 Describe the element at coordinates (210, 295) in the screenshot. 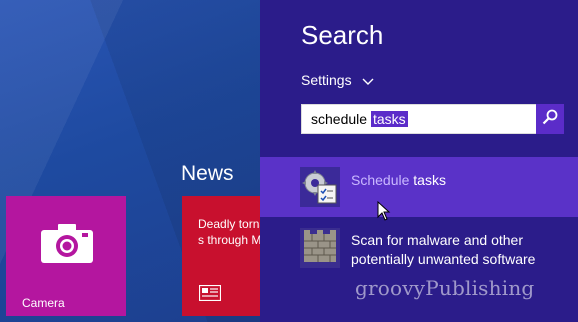

I see `news-icon` at that location.